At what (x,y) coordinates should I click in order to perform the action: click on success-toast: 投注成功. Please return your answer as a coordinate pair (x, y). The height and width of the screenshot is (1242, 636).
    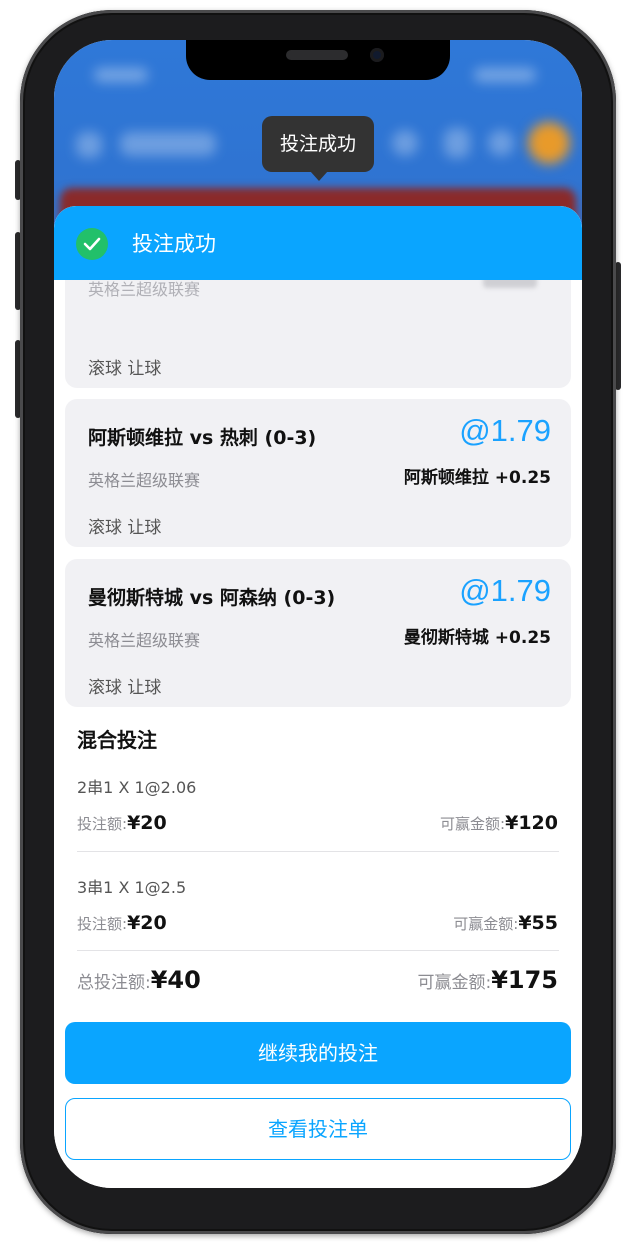
    Looking at the image, I should click on (318, 148).